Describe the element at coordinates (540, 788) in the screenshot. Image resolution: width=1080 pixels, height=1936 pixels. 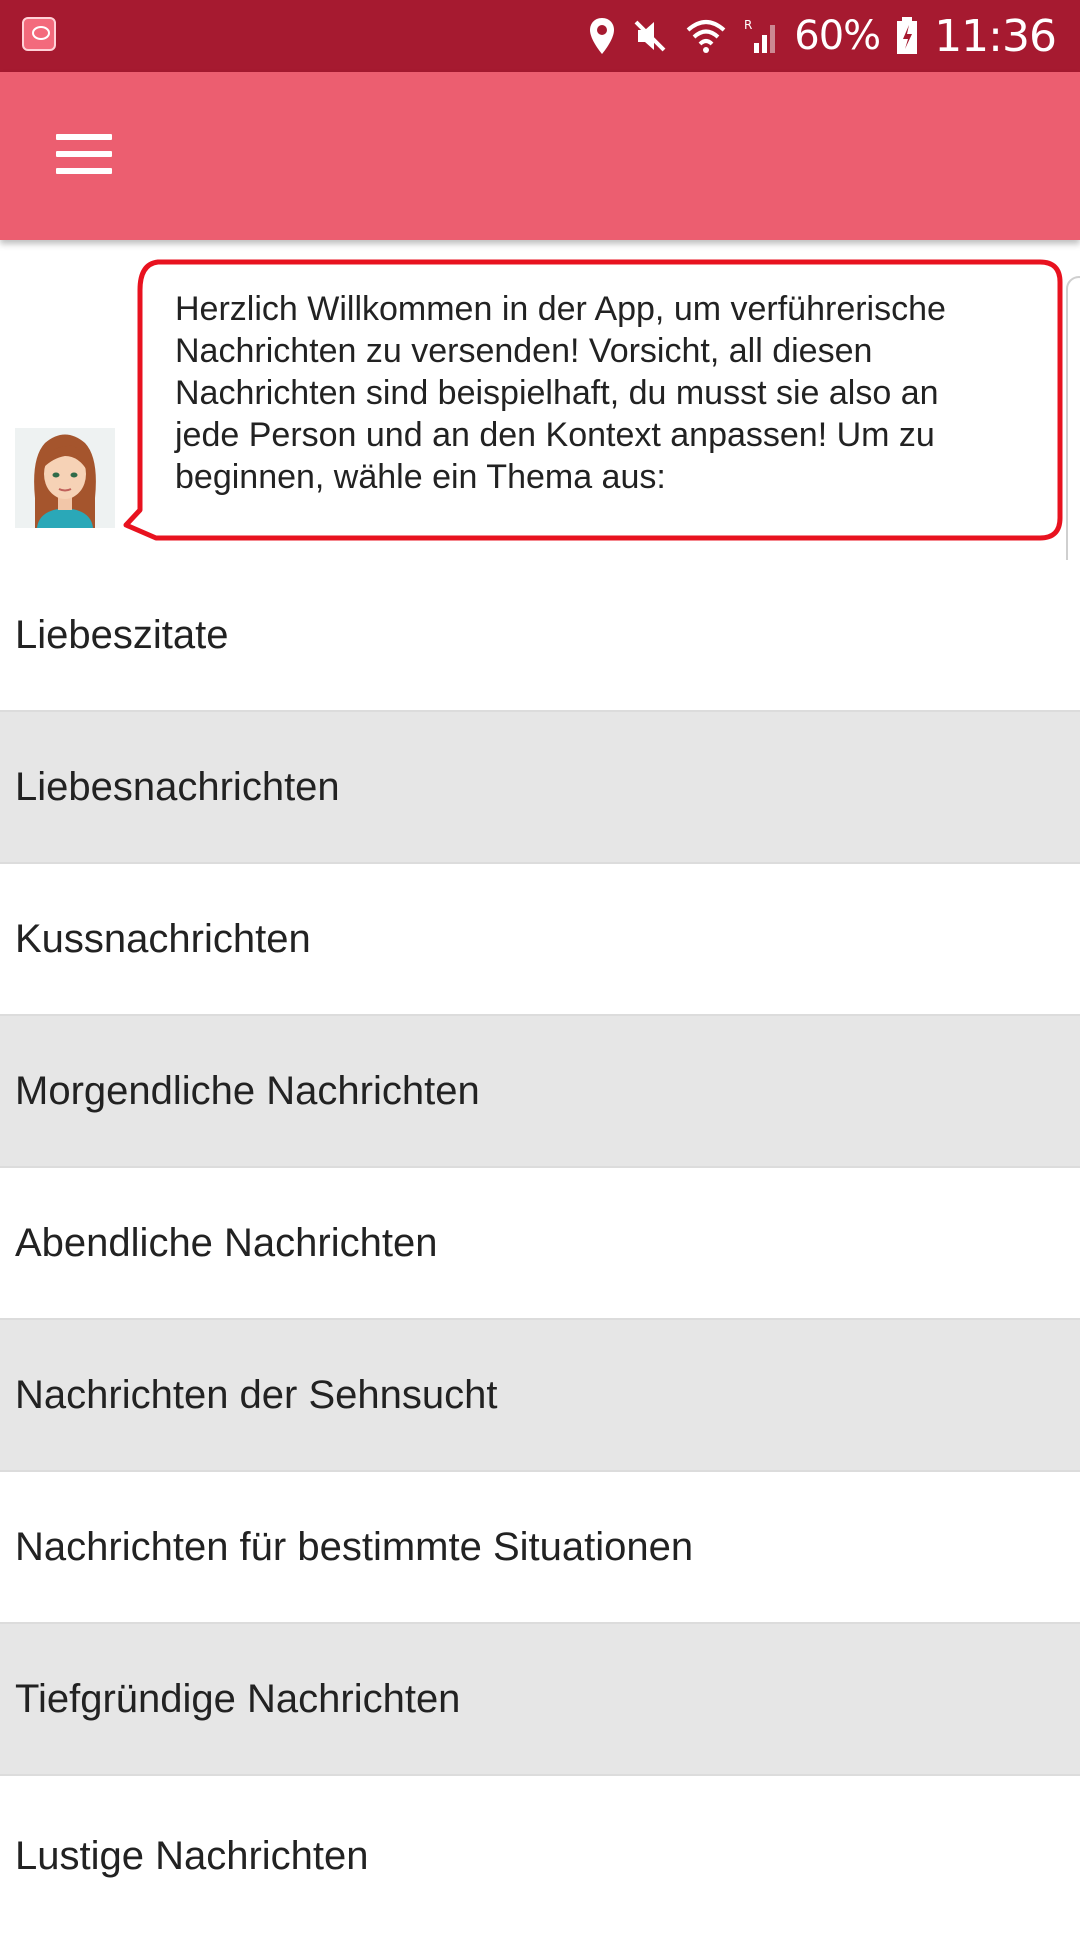
I see `list-item-liebesnachrichten: Liebesnachrichten` at that location.